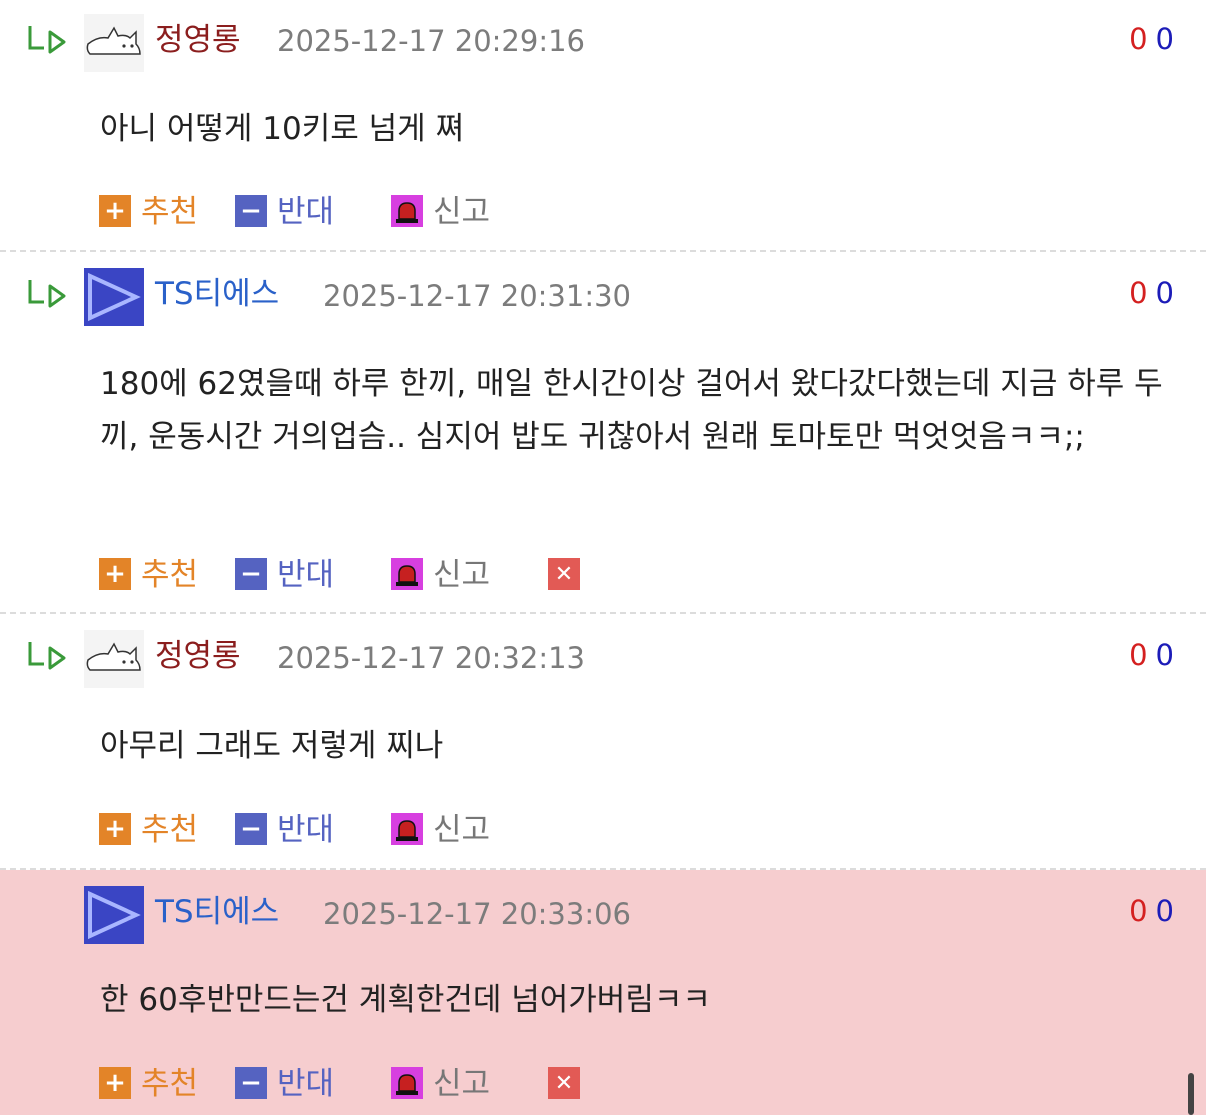  What do you see at coordinates (272, 746) in the screenshot?
I see `comment-body: 아무리 그래도 저렇게 찌나` at bounding box center [272, 746].